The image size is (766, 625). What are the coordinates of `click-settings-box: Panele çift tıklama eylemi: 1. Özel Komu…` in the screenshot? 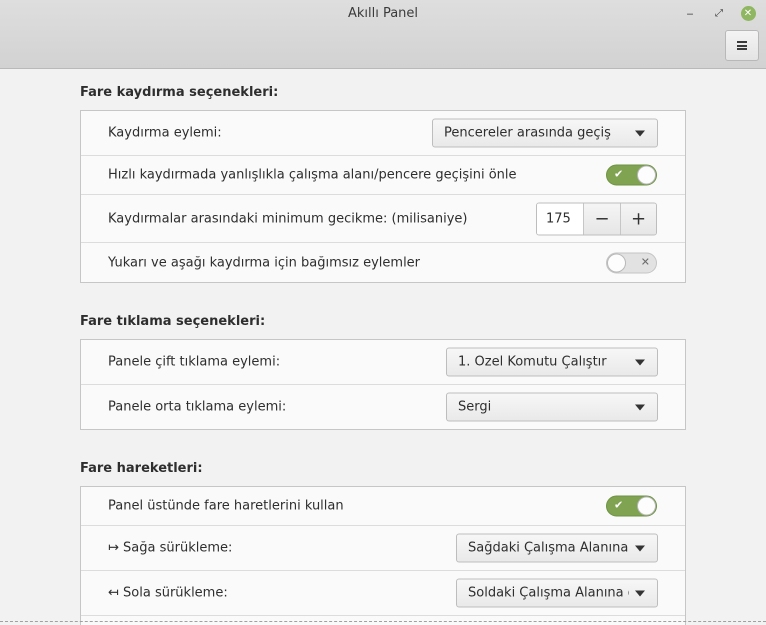 It's located at (383, 384).